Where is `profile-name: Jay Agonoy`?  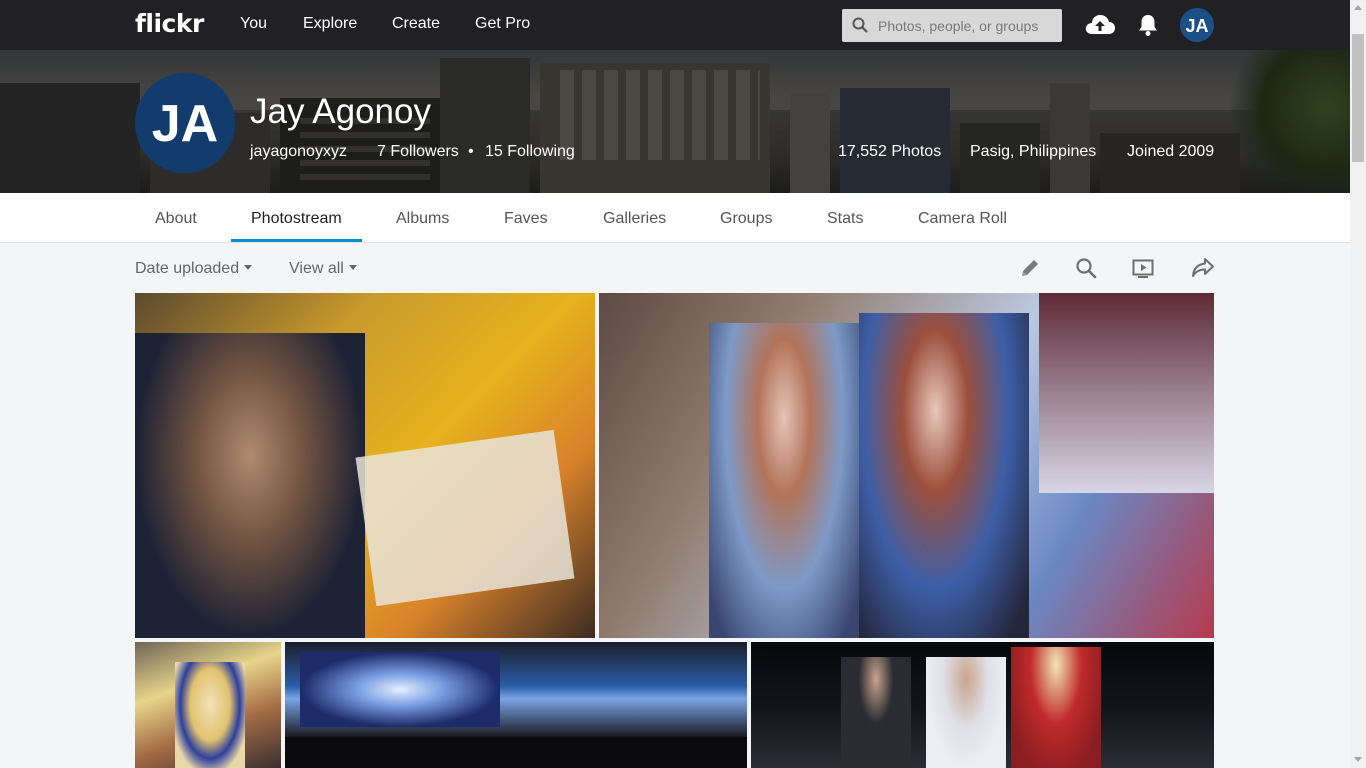 profile-name: Jay Agonoy is located at coordinates (340, 111).